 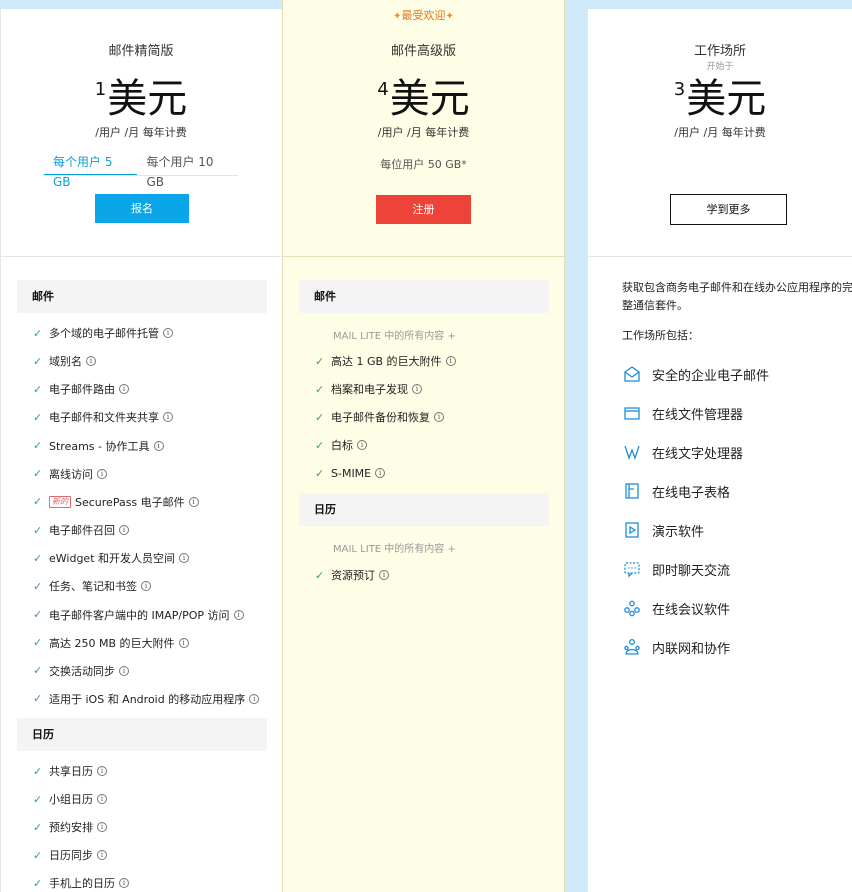 What do you see at coordinates (142, 296) in the screenshot?
I see `section-header-mail: 邮件` at bounding box center [142, 296].